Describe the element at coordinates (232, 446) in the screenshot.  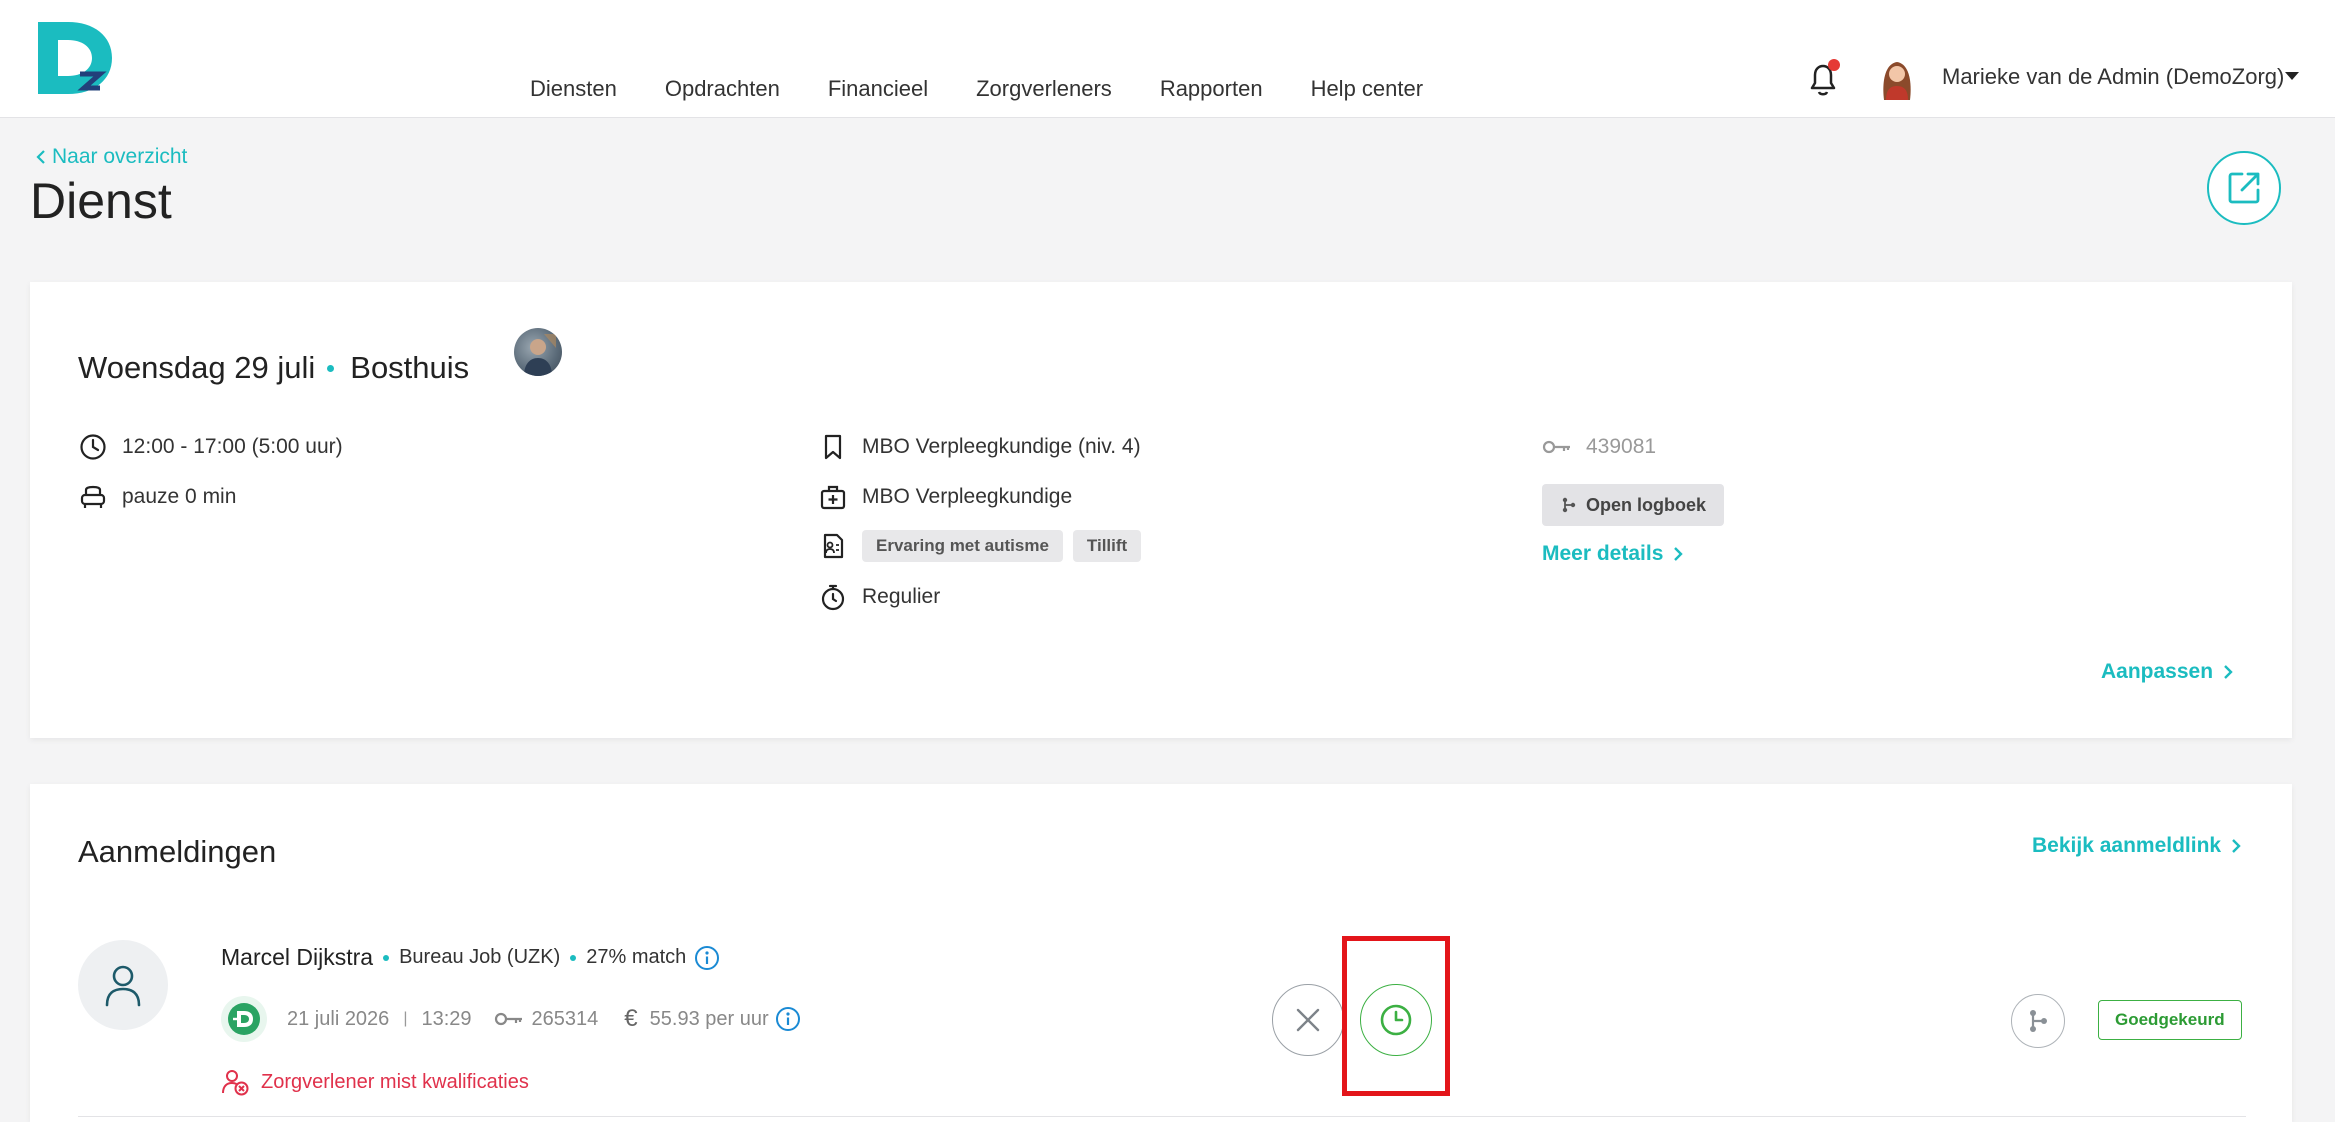
I see `shift-time: 12:00 - 17:00 (5:00 uur)` at that location.